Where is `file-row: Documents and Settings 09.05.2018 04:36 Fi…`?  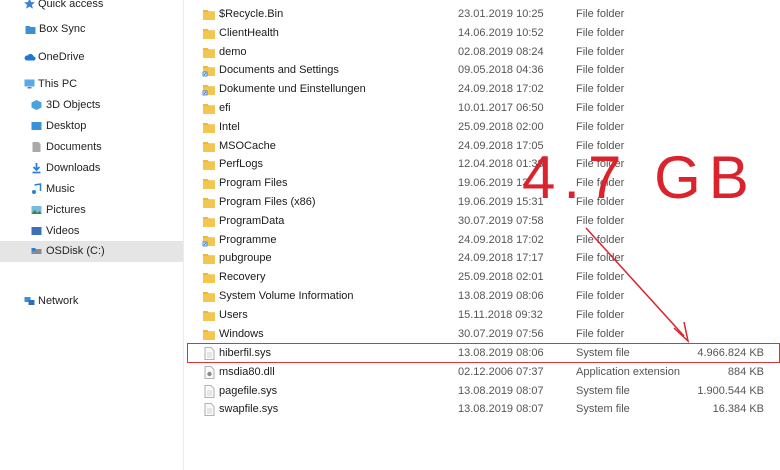 file-row: Documents and Settings 09.05.2018 04:36 Fi… is located at coordinates (482, 70).